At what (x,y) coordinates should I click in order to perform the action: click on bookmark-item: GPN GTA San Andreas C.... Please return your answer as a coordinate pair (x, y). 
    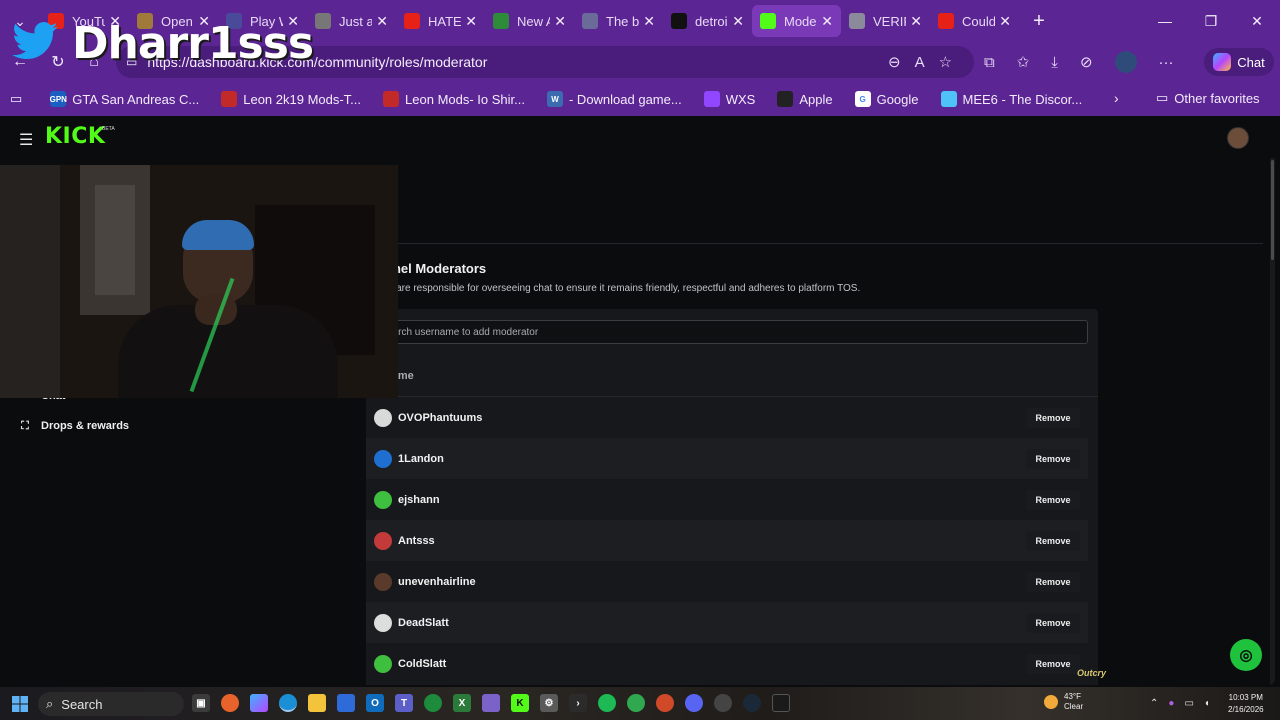
    Looking at the image, I should click on (124, 99).